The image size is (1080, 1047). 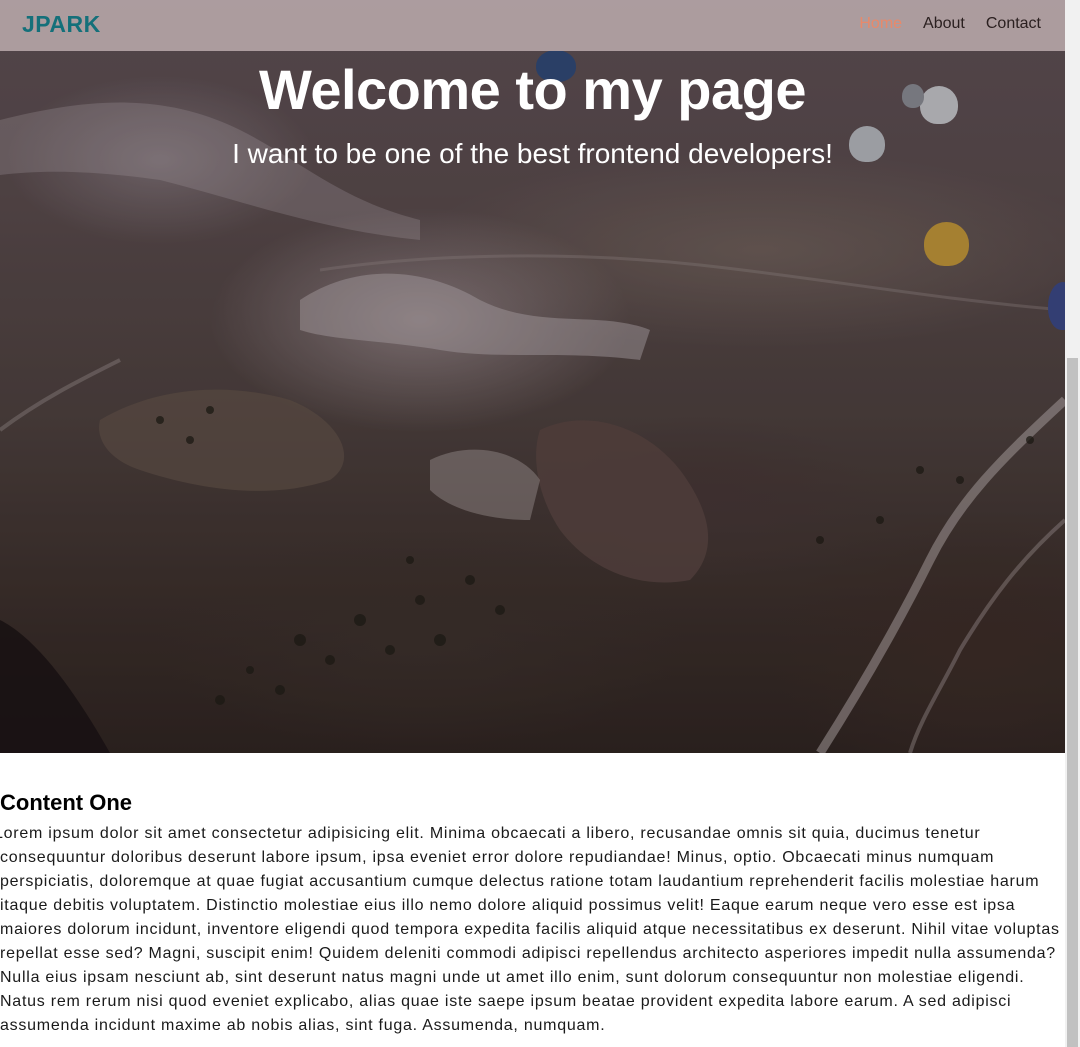 What do you see at coordinates (532, 89) in the screenshot?
I see `hero-title: Welcome to my page` at bounding box center [532, 89].